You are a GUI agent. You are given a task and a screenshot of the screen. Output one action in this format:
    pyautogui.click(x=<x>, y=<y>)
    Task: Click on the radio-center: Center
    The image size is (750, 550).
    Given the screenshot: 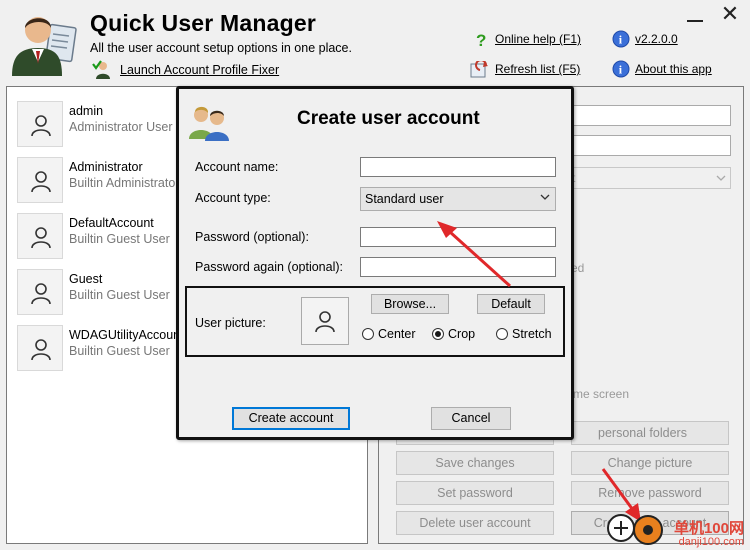 What is the action you would take?
    pyautogui.click(x=392, y=335)
    